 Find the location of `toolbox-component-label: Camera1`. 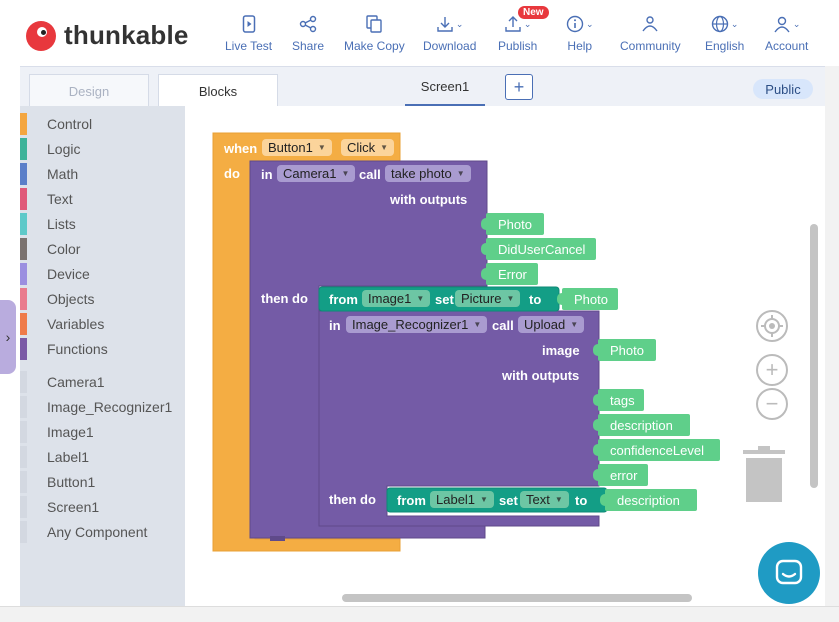

toolbox-component-label: Camera1 is located at coordinates (76, 382).